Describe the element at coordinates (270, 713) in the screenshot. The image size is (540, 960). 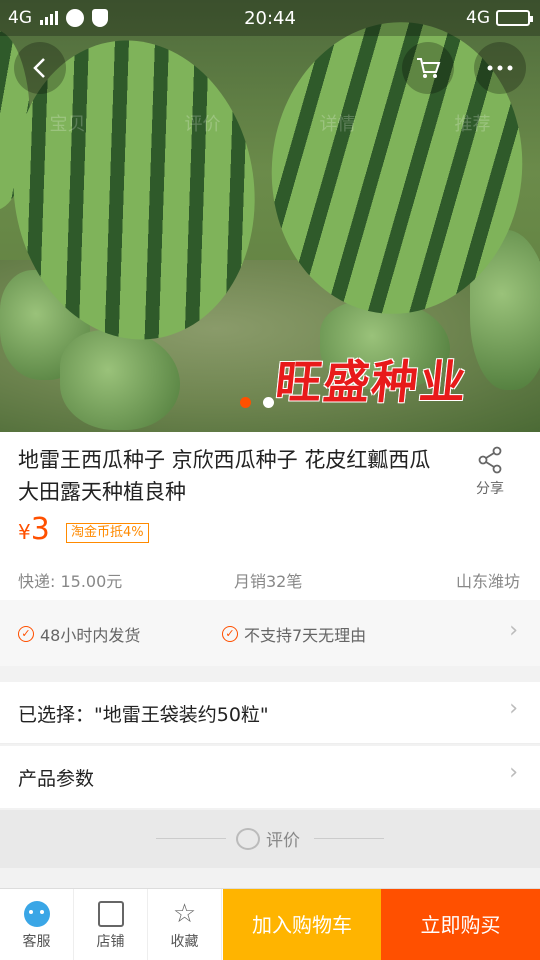
I see `sku-selection-row: 已选择："地雷王袋装约50粒" ›` at that location.